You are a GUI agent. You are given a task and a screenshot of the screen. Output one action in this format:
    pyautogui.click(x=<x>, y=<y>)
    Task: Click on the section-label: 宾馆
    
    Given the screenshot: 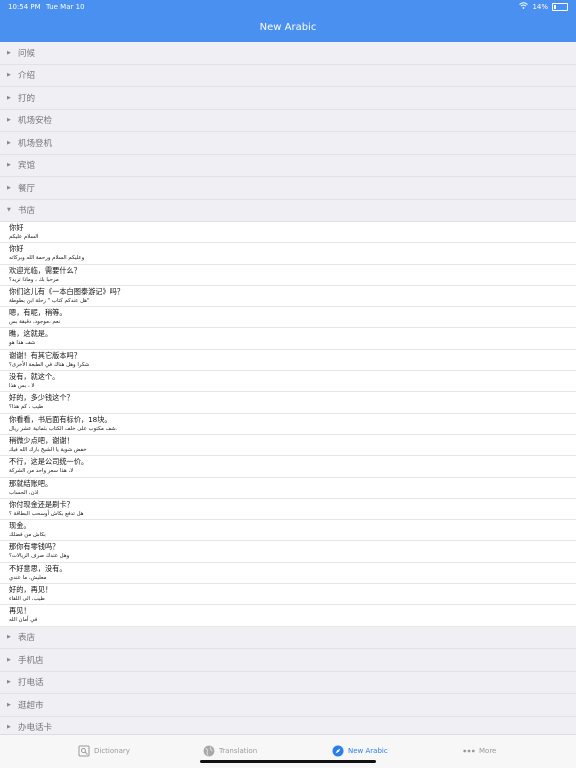 What is the action you would take?
    pyautogui.click(x=27, y=166)
    